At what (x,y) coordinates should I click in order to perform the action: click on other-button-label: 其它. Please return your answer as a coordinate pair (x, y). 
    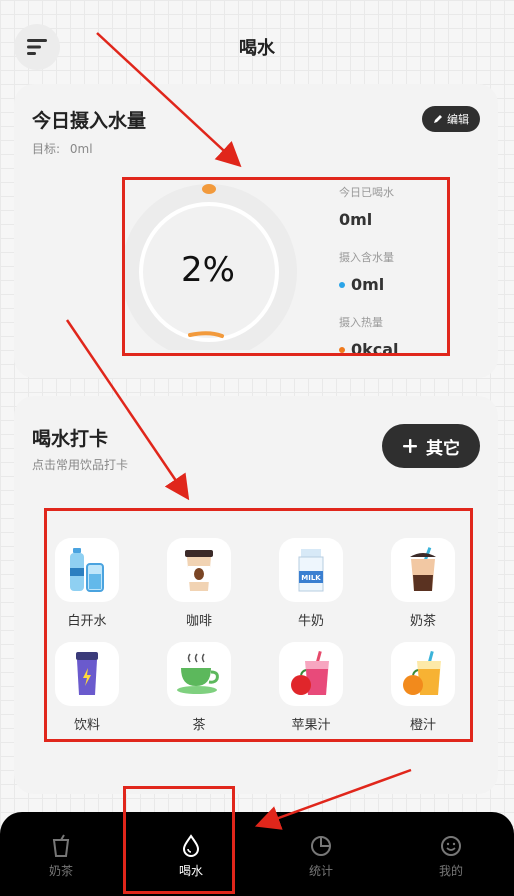
    Looking at the image, I should click on (443, 448).